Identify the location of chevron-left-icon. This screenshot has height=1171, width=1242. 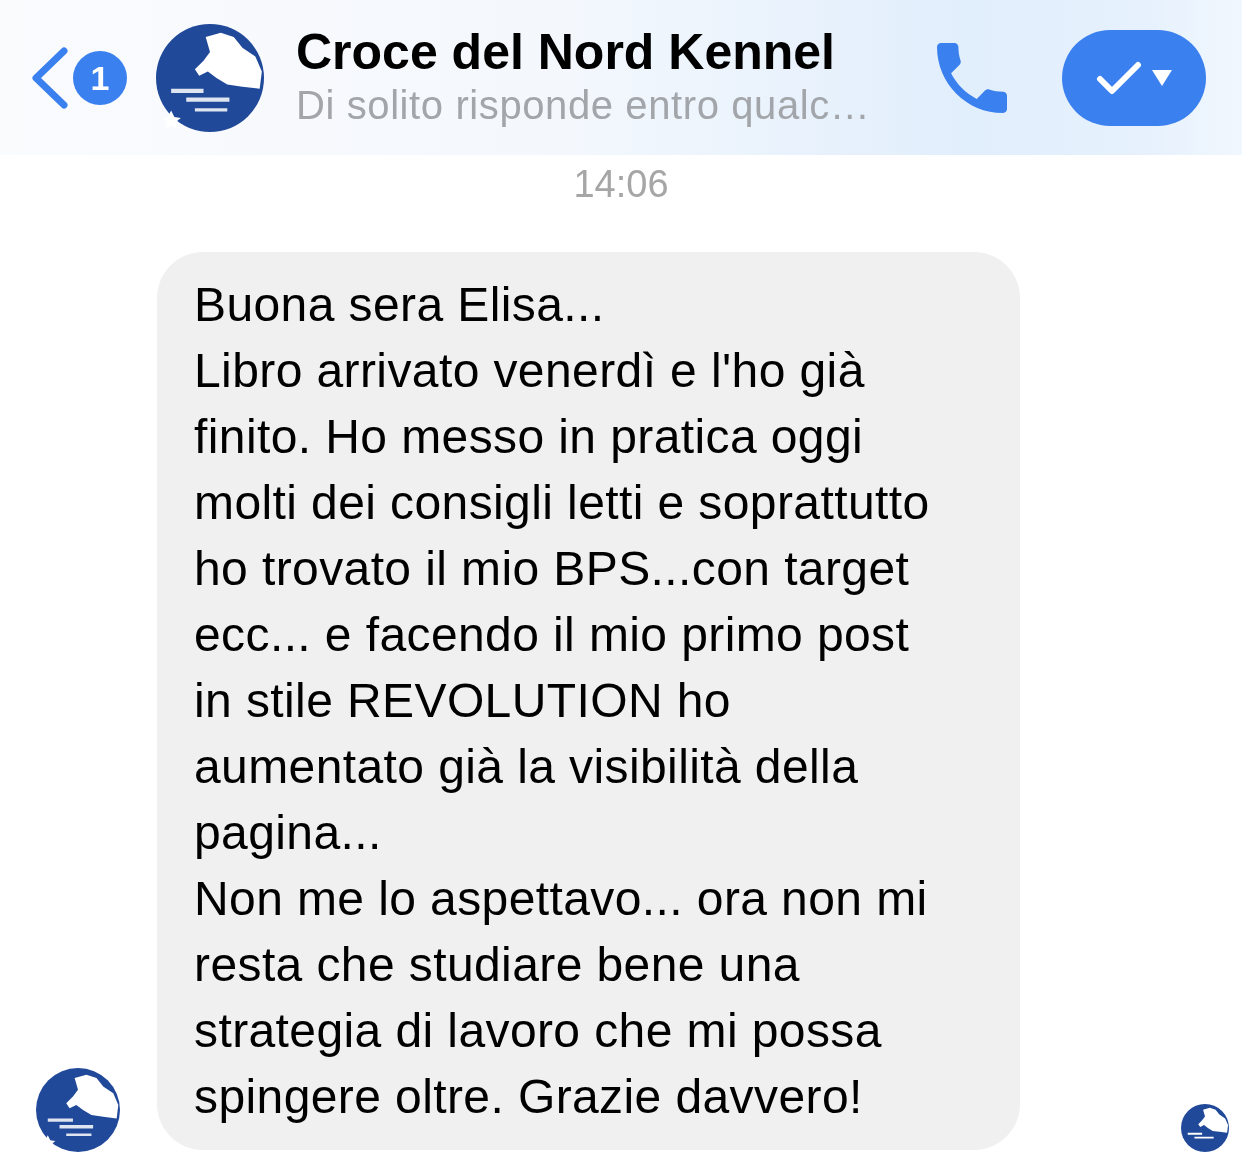
(50, 77).